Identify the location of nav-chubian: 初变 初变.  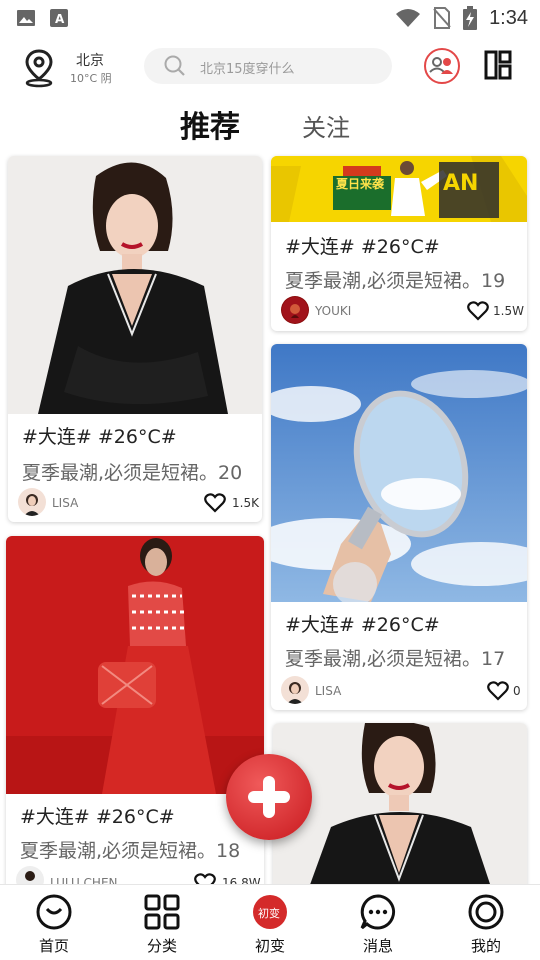
(270, 924).